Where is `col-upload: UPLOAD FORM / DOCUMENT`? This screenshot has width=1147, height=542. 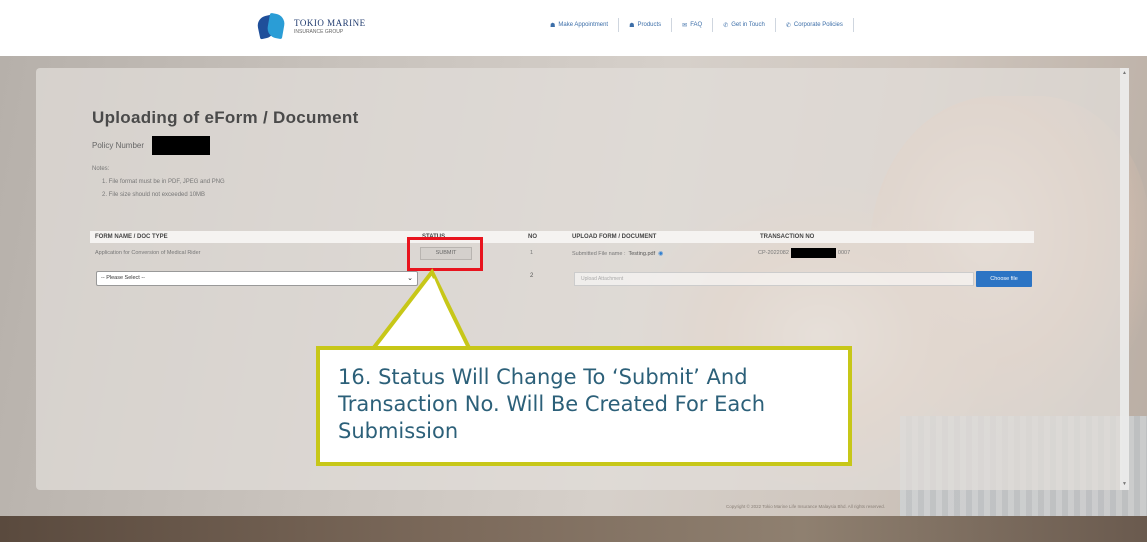
col-upload: UPLOAD FORM / DOCUMENT is located at coordinates (614, 237).